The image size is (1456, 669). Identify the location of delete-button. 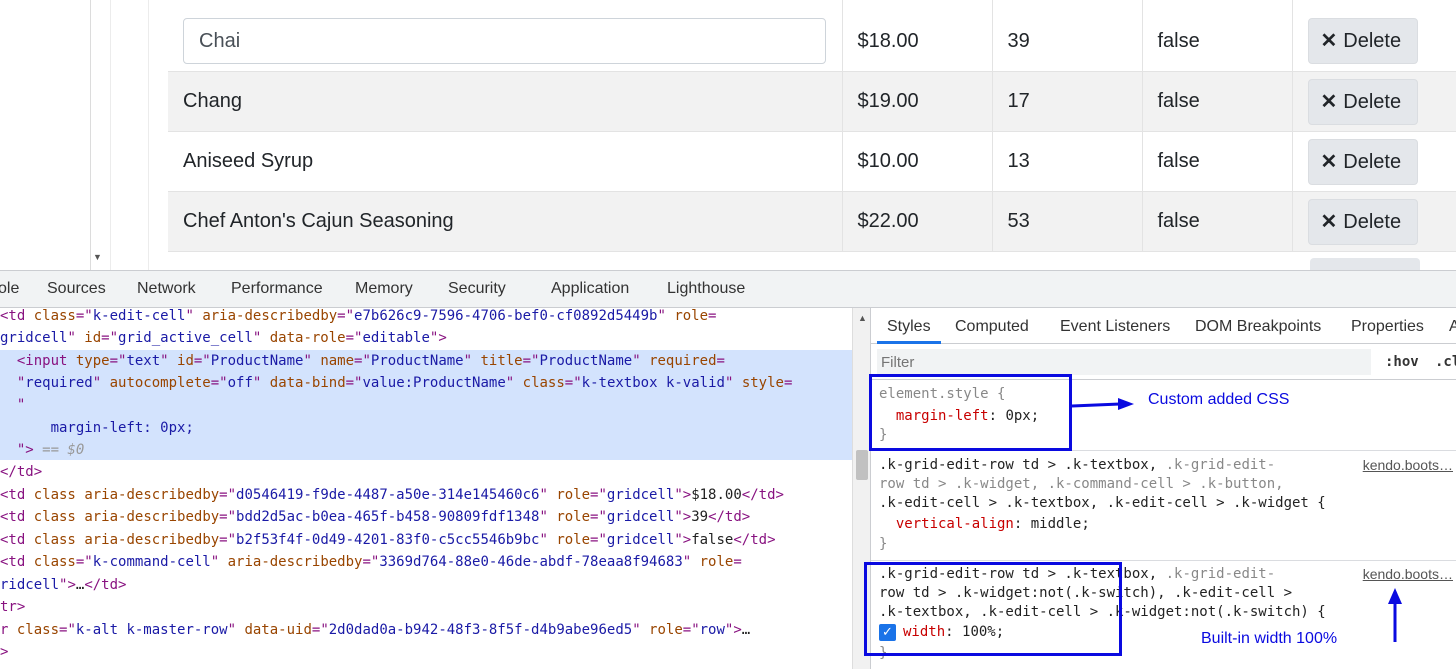
(1365, 264).